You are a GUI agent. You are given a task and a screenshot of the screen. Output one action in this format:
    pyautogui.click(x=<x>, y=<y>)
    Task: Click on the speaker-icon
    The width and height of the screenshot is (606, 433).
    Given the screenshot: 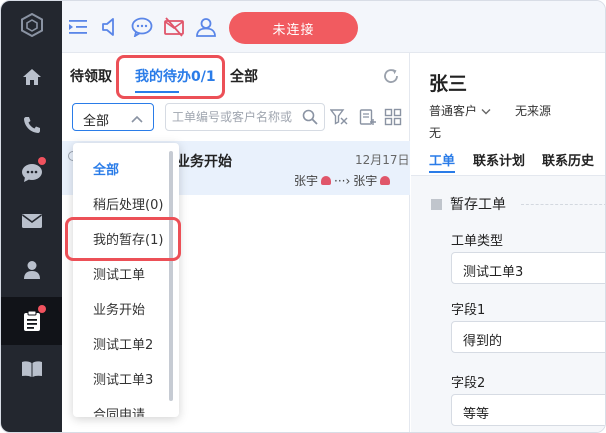 What is the action you would take?
    pyautogui.click(x=110, y=27)
    